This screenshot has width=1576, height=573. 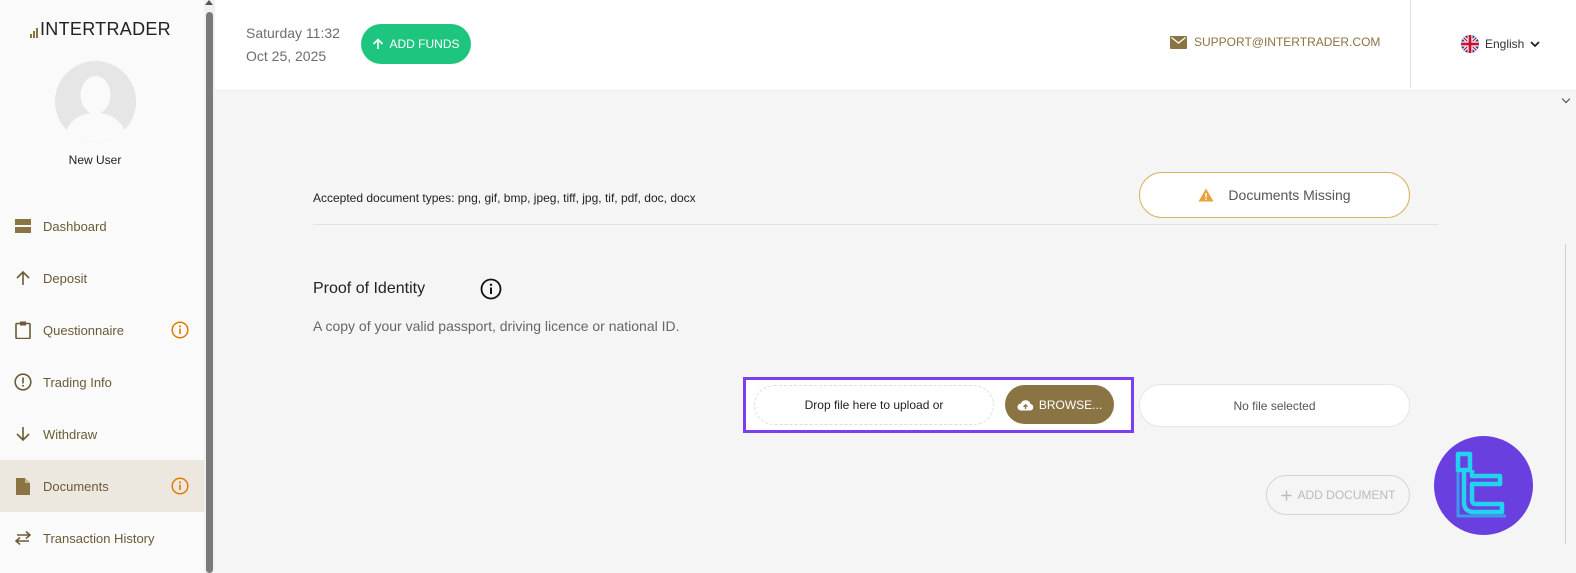 I want to click on arrow-down-icon, so click(x=23, y=434).